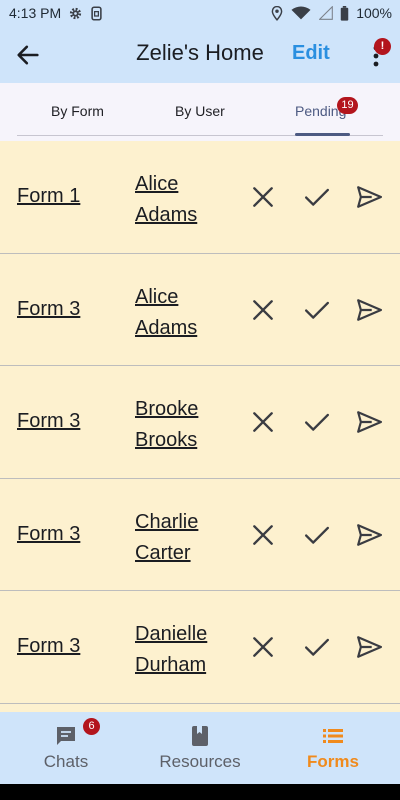 This screenshot has width=400, height=800. Describe the element at coordinates (311, 53) in the screenshot. I see `edit-button: Edit` at that location.